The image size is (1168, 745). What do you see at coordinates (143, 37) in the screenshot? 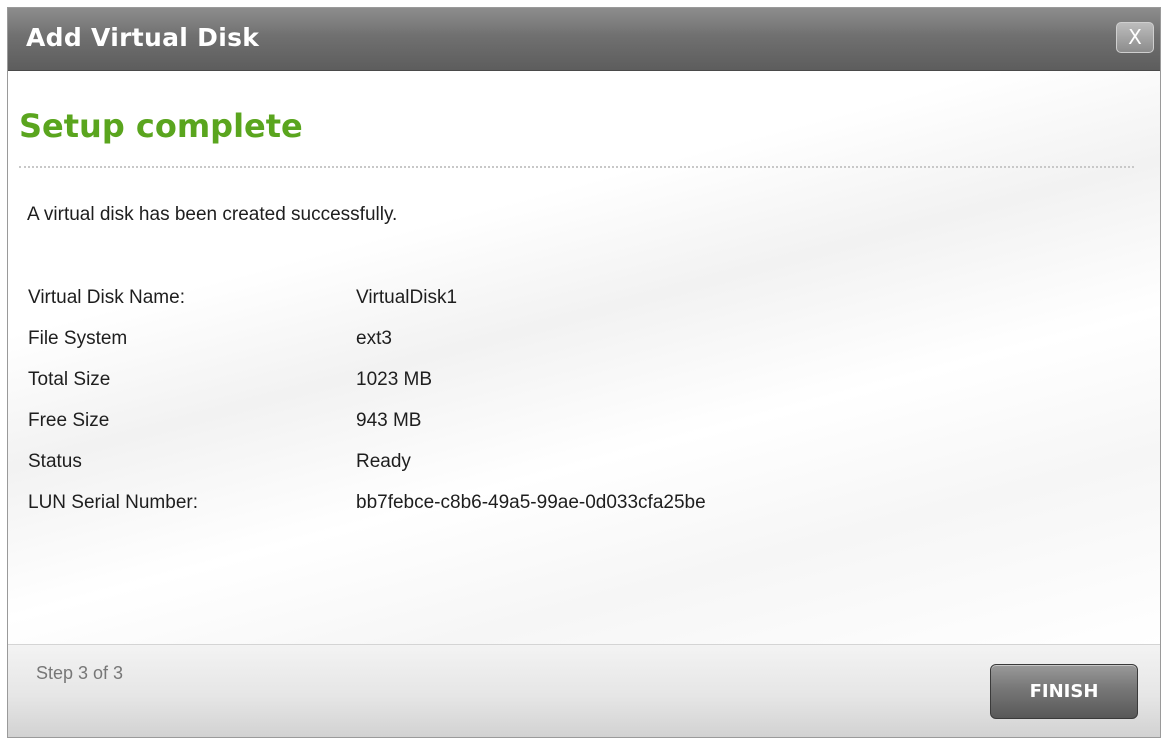
I see `dialog-title: Add Virtual Disk` at bounding box center [143, 37].